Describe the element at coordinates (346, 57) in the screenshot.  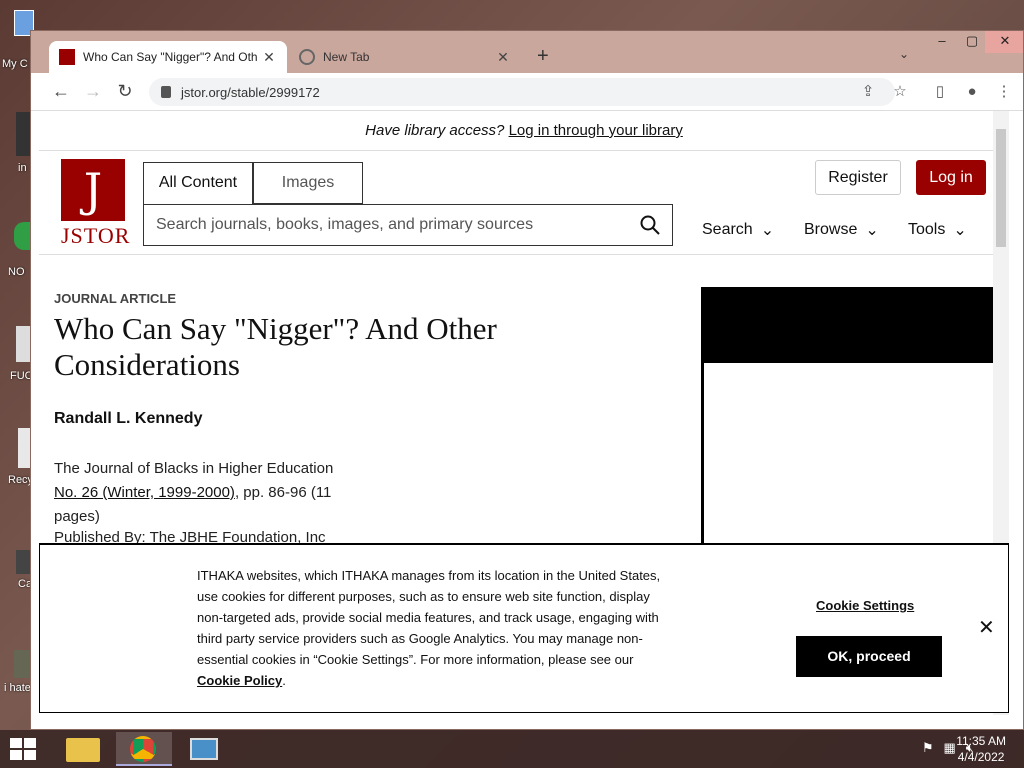
I see `tab-title: New Tab` at that location.